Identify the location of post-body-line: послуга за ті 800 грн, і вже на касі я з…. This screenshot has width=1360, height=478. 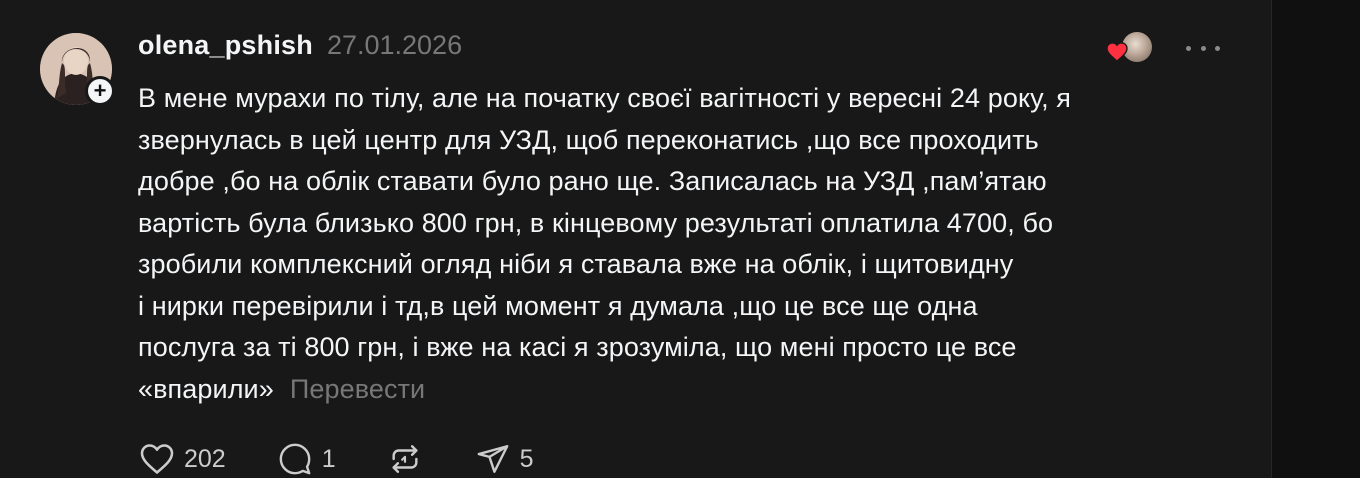
(577, 347).